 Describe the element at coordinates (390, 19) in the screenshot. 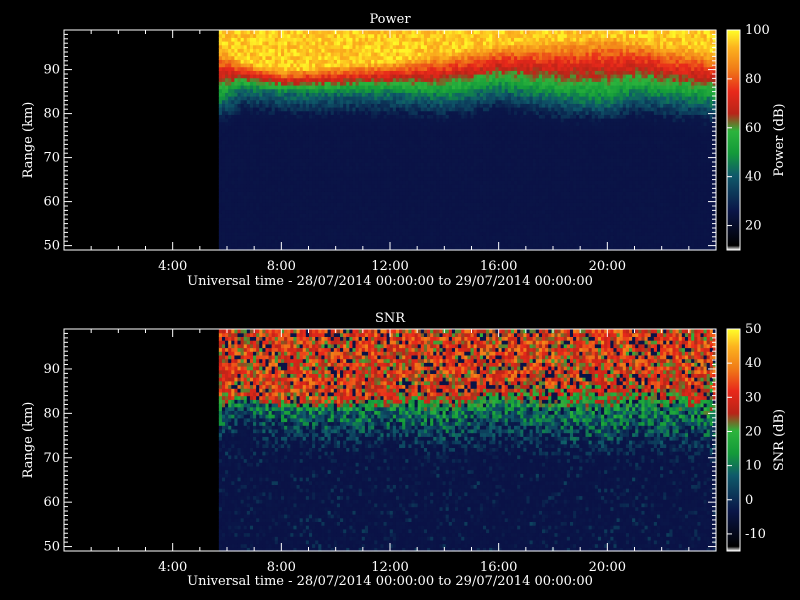

I see `power-title: Power` at that location.